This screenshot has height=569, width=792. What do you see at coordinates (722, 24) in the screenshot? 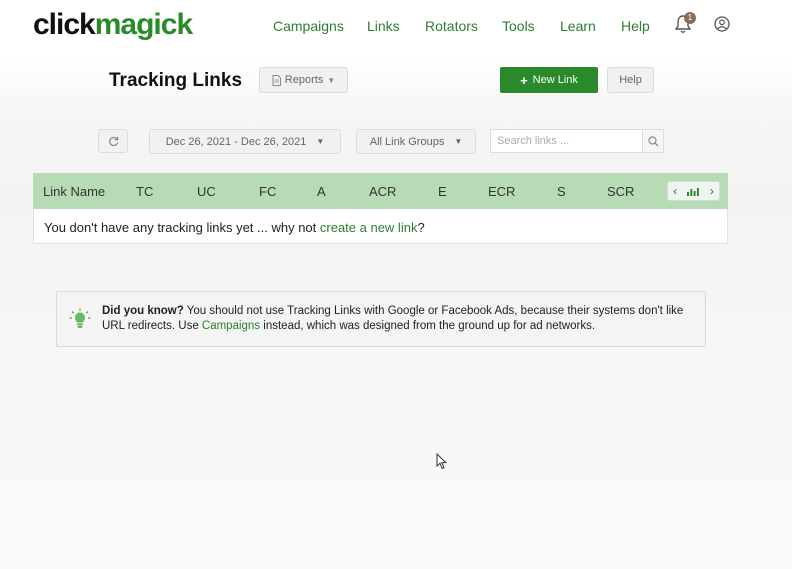
I see `user-circle-icon` at bounding box center [722, 24].